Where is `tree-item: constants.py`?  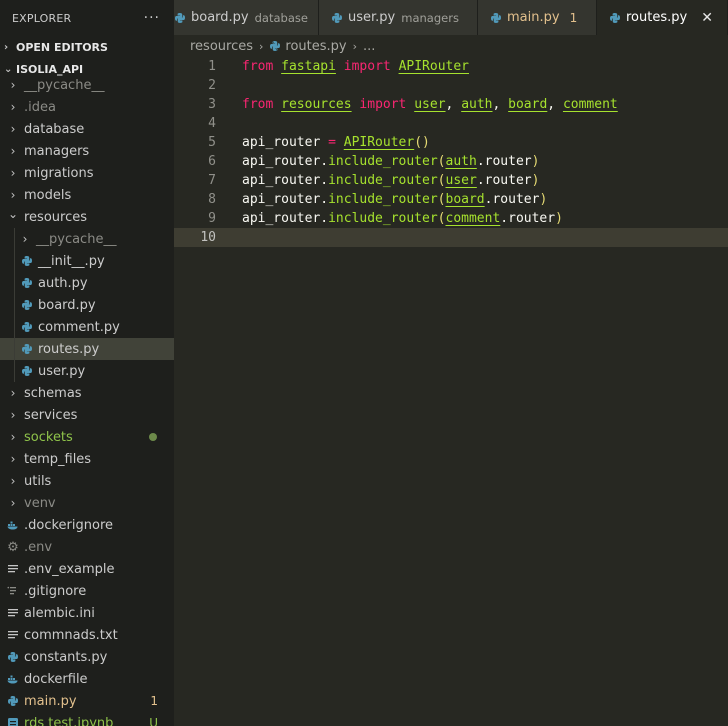 tree-item: constants.py is located at coordinates (87, 657).